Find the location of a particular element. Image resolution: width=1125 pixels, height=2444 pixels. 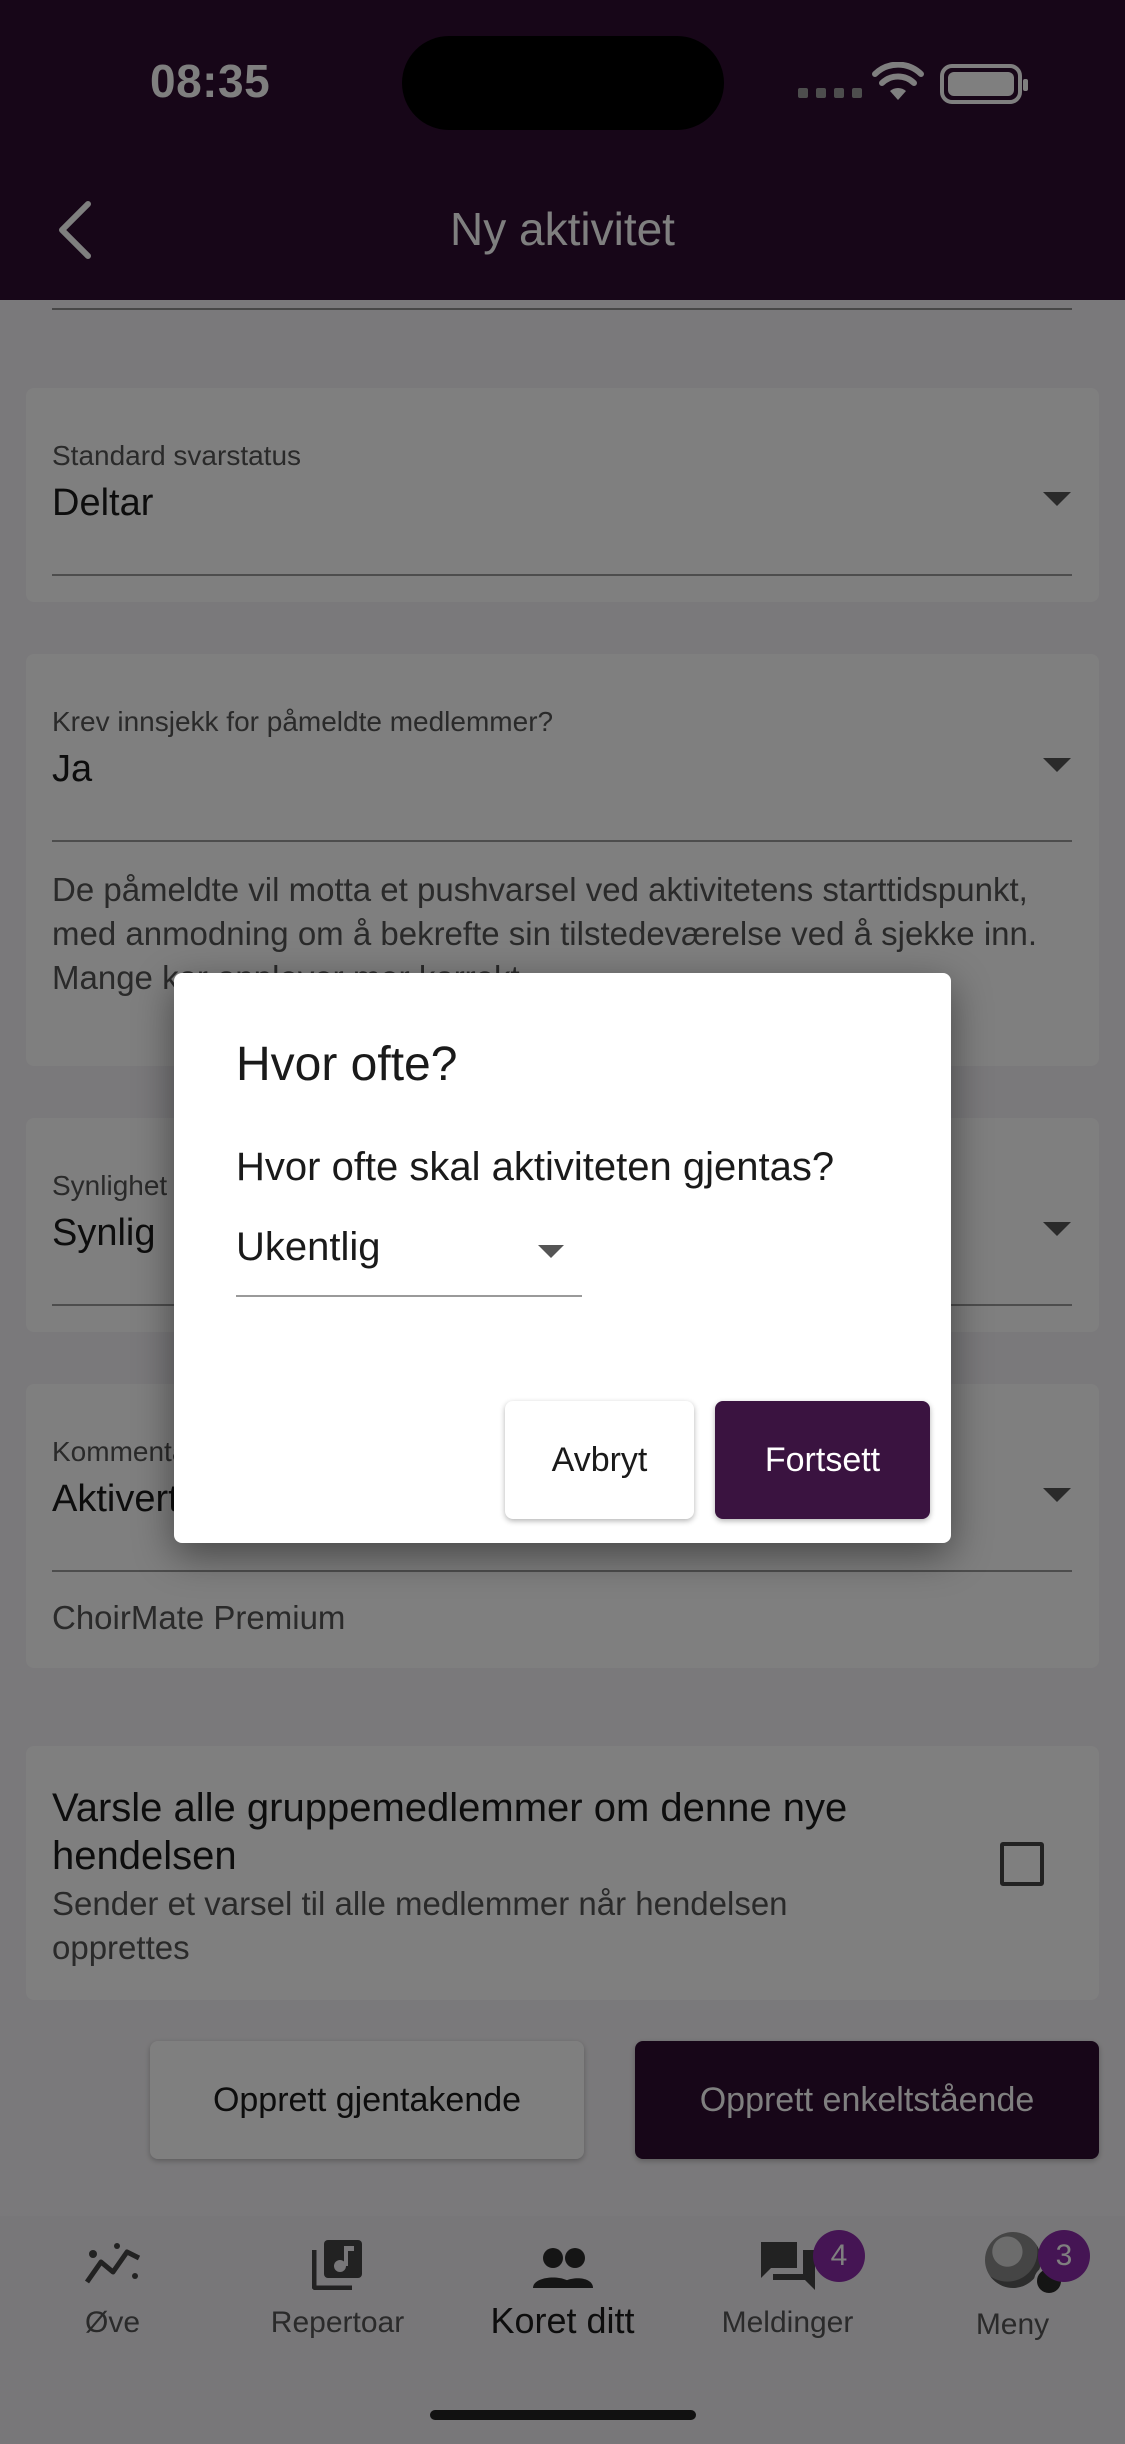

dialog-question: Hvor ofte skal aktiviteten gjentas? is located at coordinates (535, 1167).